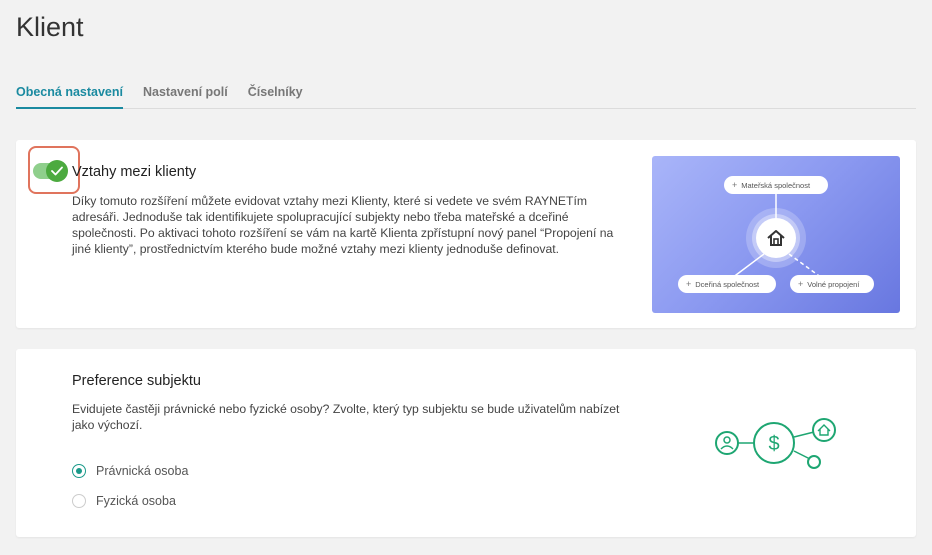  I want to click on tab-codelists: Číselníky, so click(275, 92).